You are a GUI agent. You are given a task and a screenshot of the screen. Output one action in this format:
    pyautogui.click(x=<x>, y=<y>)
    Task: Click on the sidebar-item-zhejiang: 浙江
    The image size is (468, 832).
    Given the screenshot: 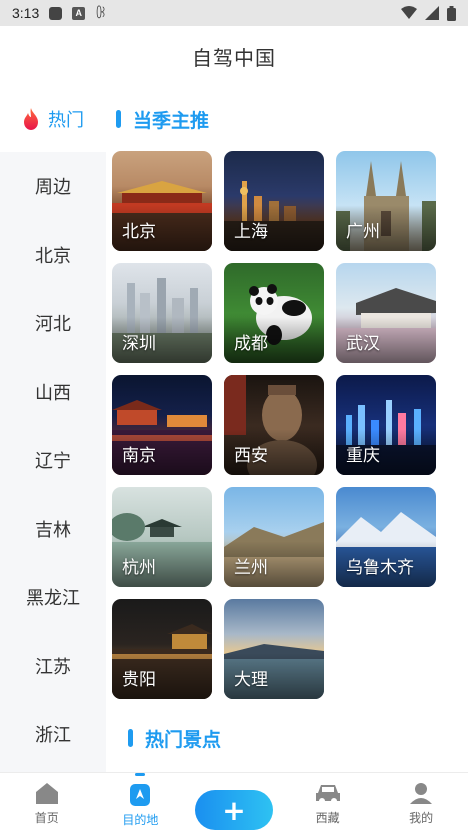 What is the action you would take?
    pyautogui.click(x=53, y=734)
    